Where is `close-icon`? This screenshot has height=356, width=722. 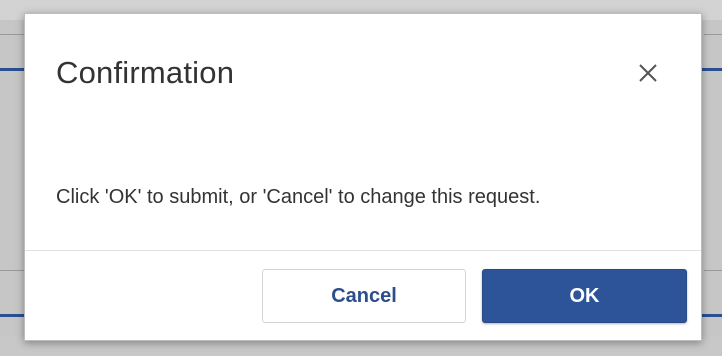 close-icon is located at coordinates (648, 73).